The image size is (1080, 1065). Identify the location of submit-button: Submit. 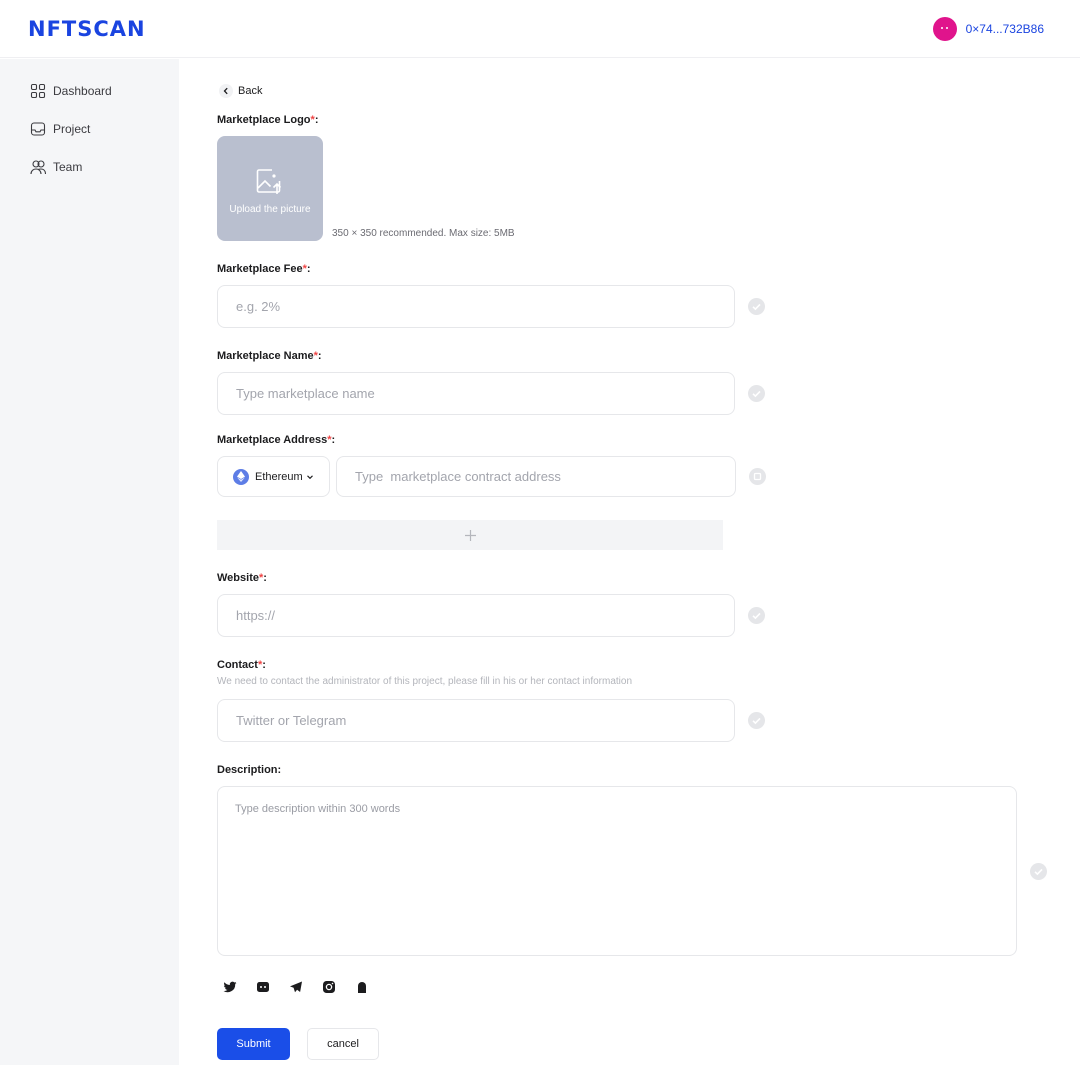
(253, 1044).